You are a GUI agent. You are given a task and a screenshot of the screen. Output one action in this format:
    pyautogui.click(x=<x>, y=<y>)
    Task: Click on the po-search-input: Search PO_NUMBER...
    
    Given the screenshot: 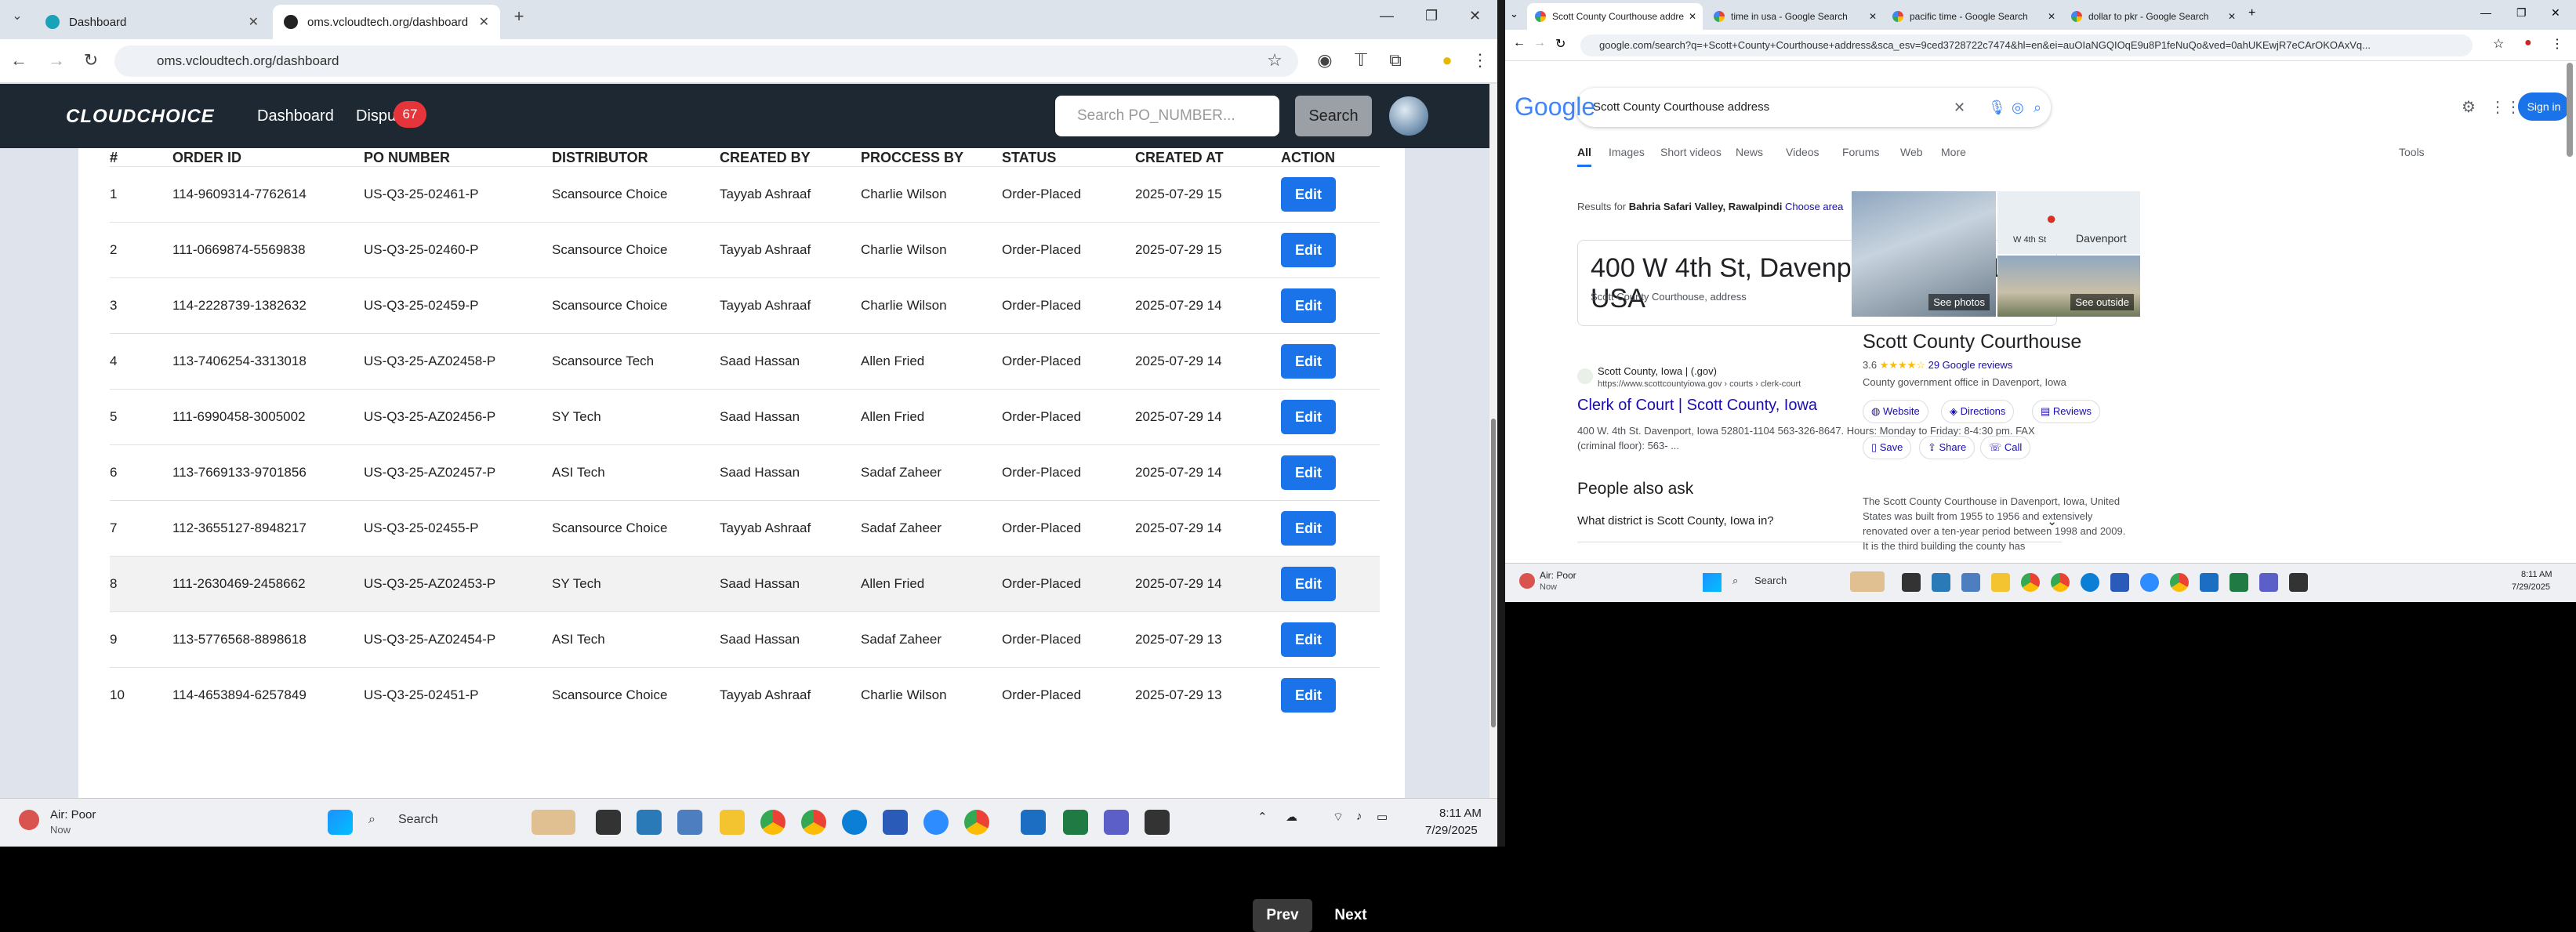 What is the action you would take?
    pyautogui.click(x=1167, y=116)
    